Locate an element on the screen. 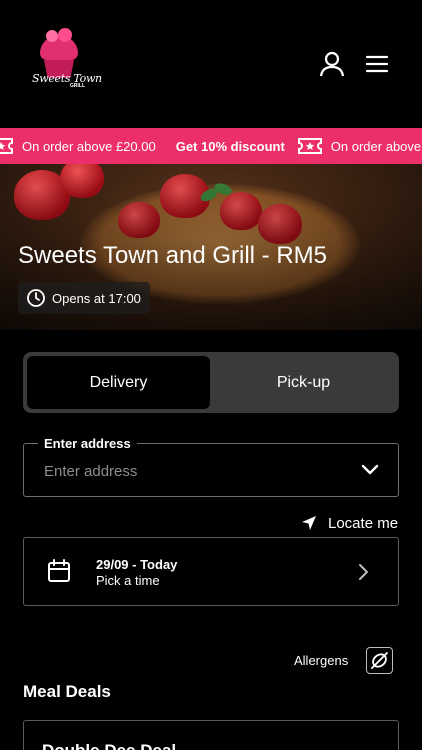 The width and height of the screenshot is (422, 750). opening-hours-badge: Opens at 17:00 is located at coordinates (84, 298).